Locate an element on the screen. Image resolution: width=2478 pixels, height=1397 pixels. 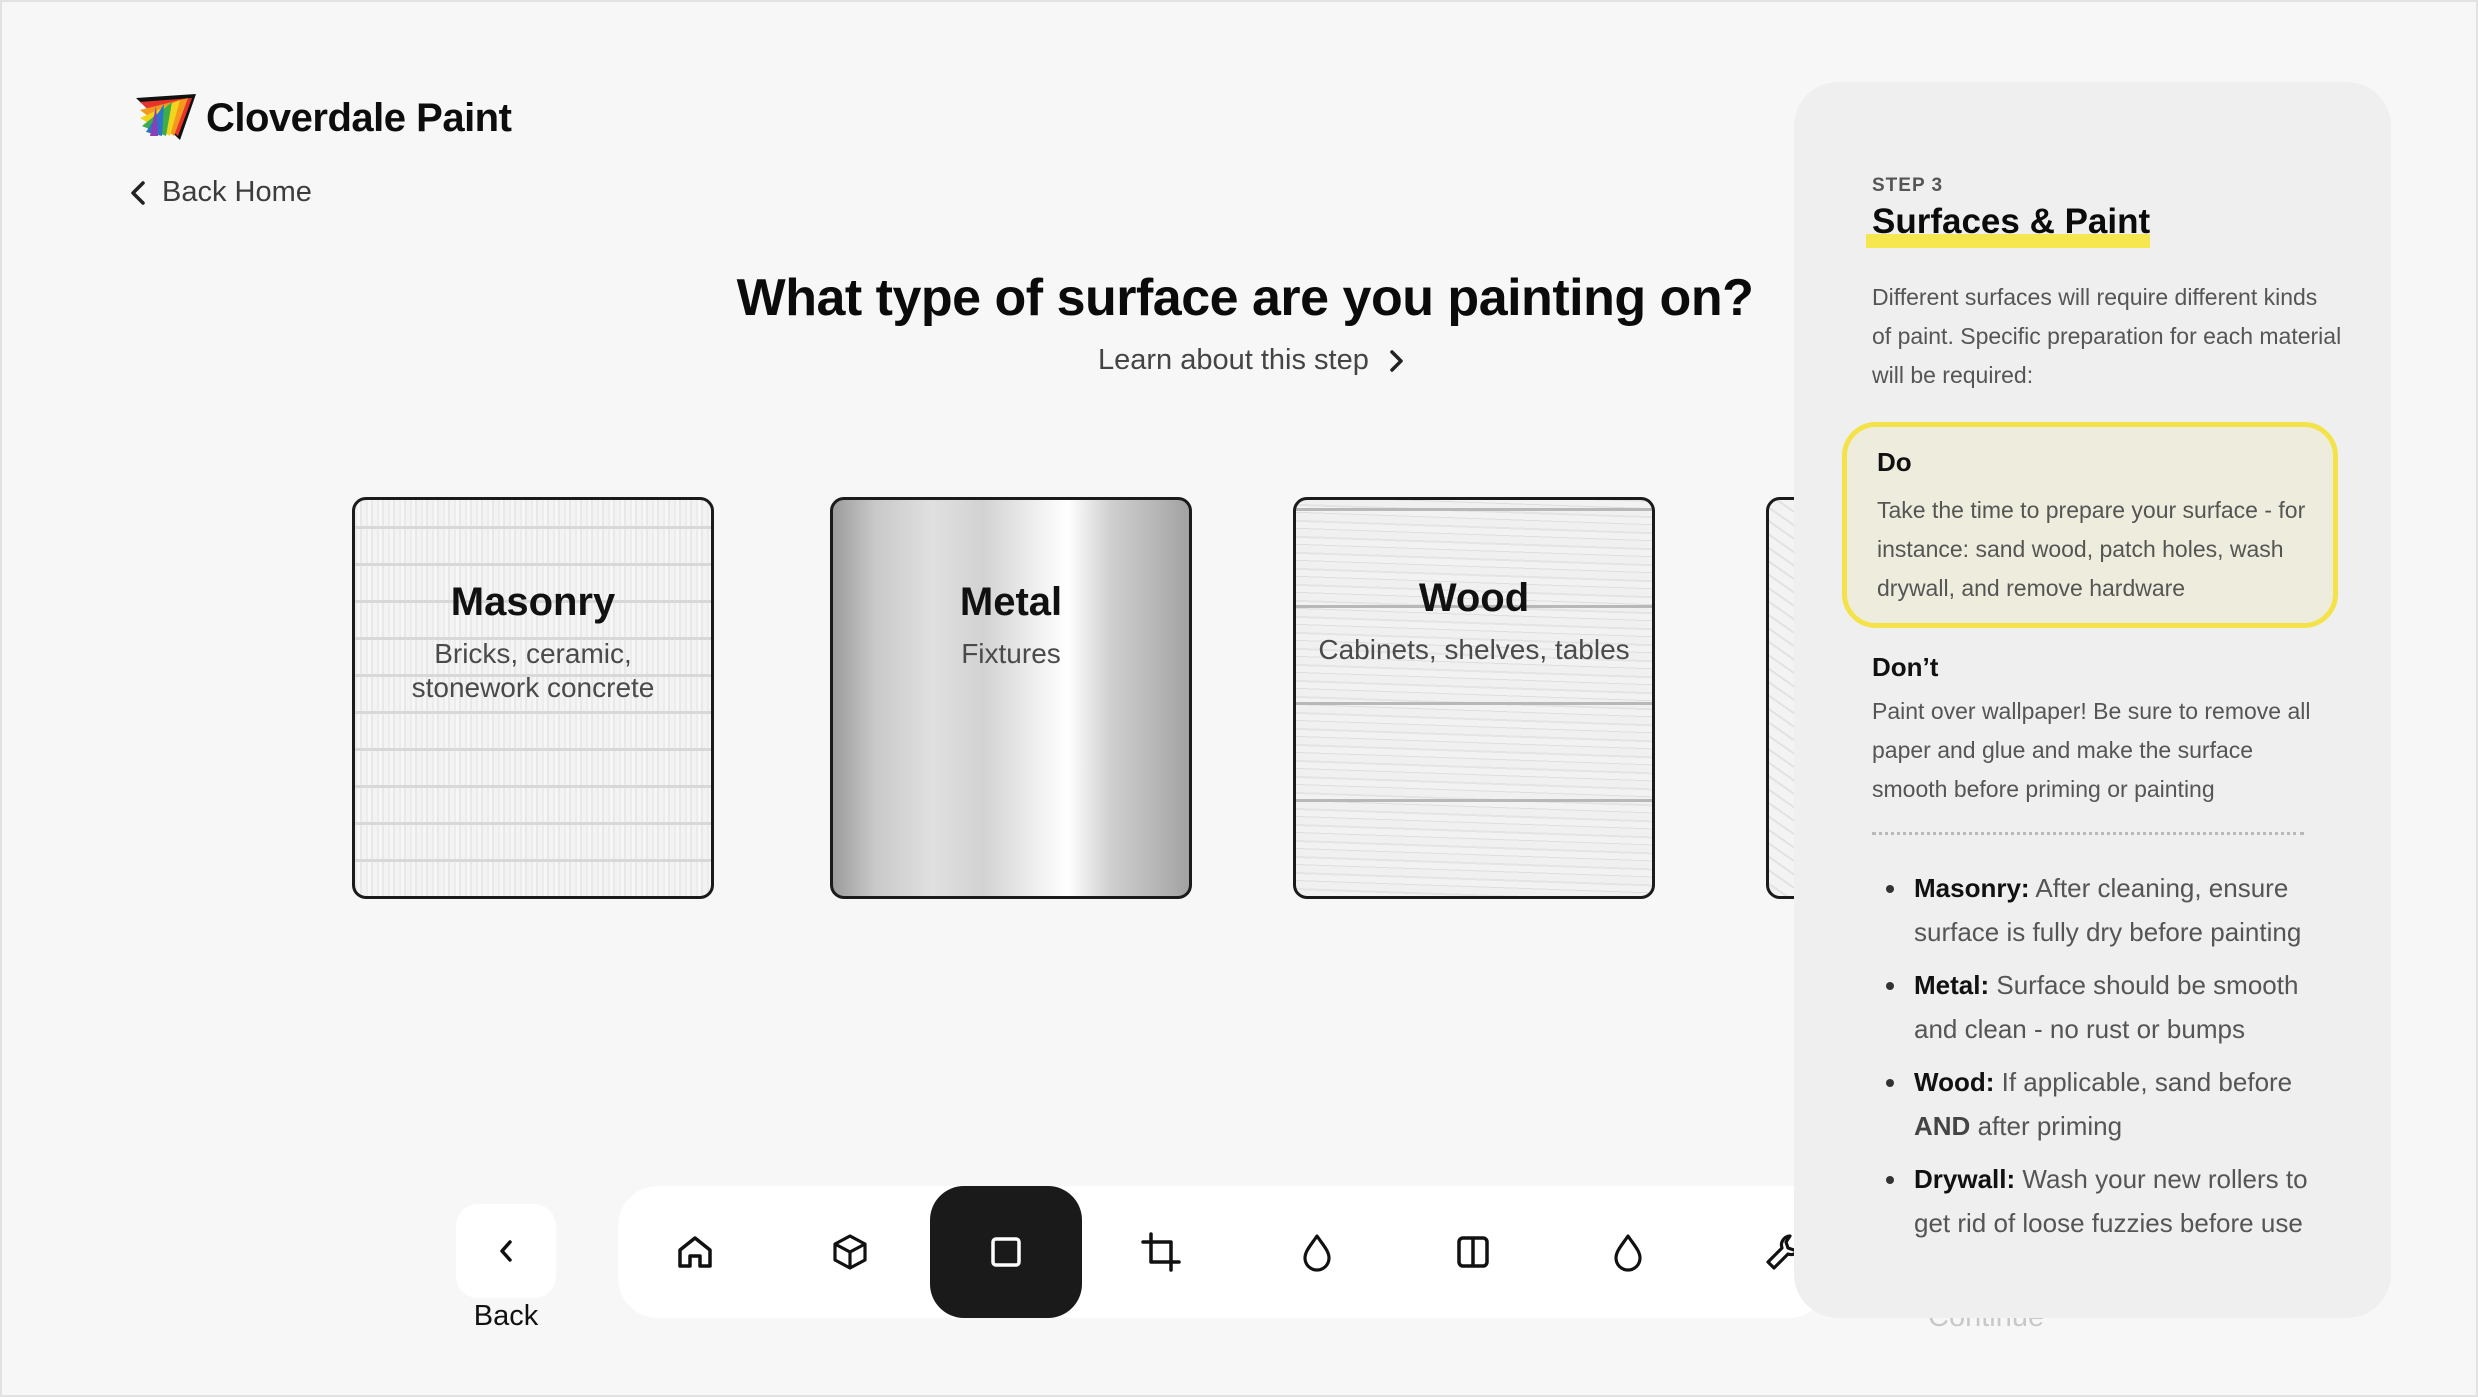
tip-label: Wood: is located at coordinates (1954, 1082).